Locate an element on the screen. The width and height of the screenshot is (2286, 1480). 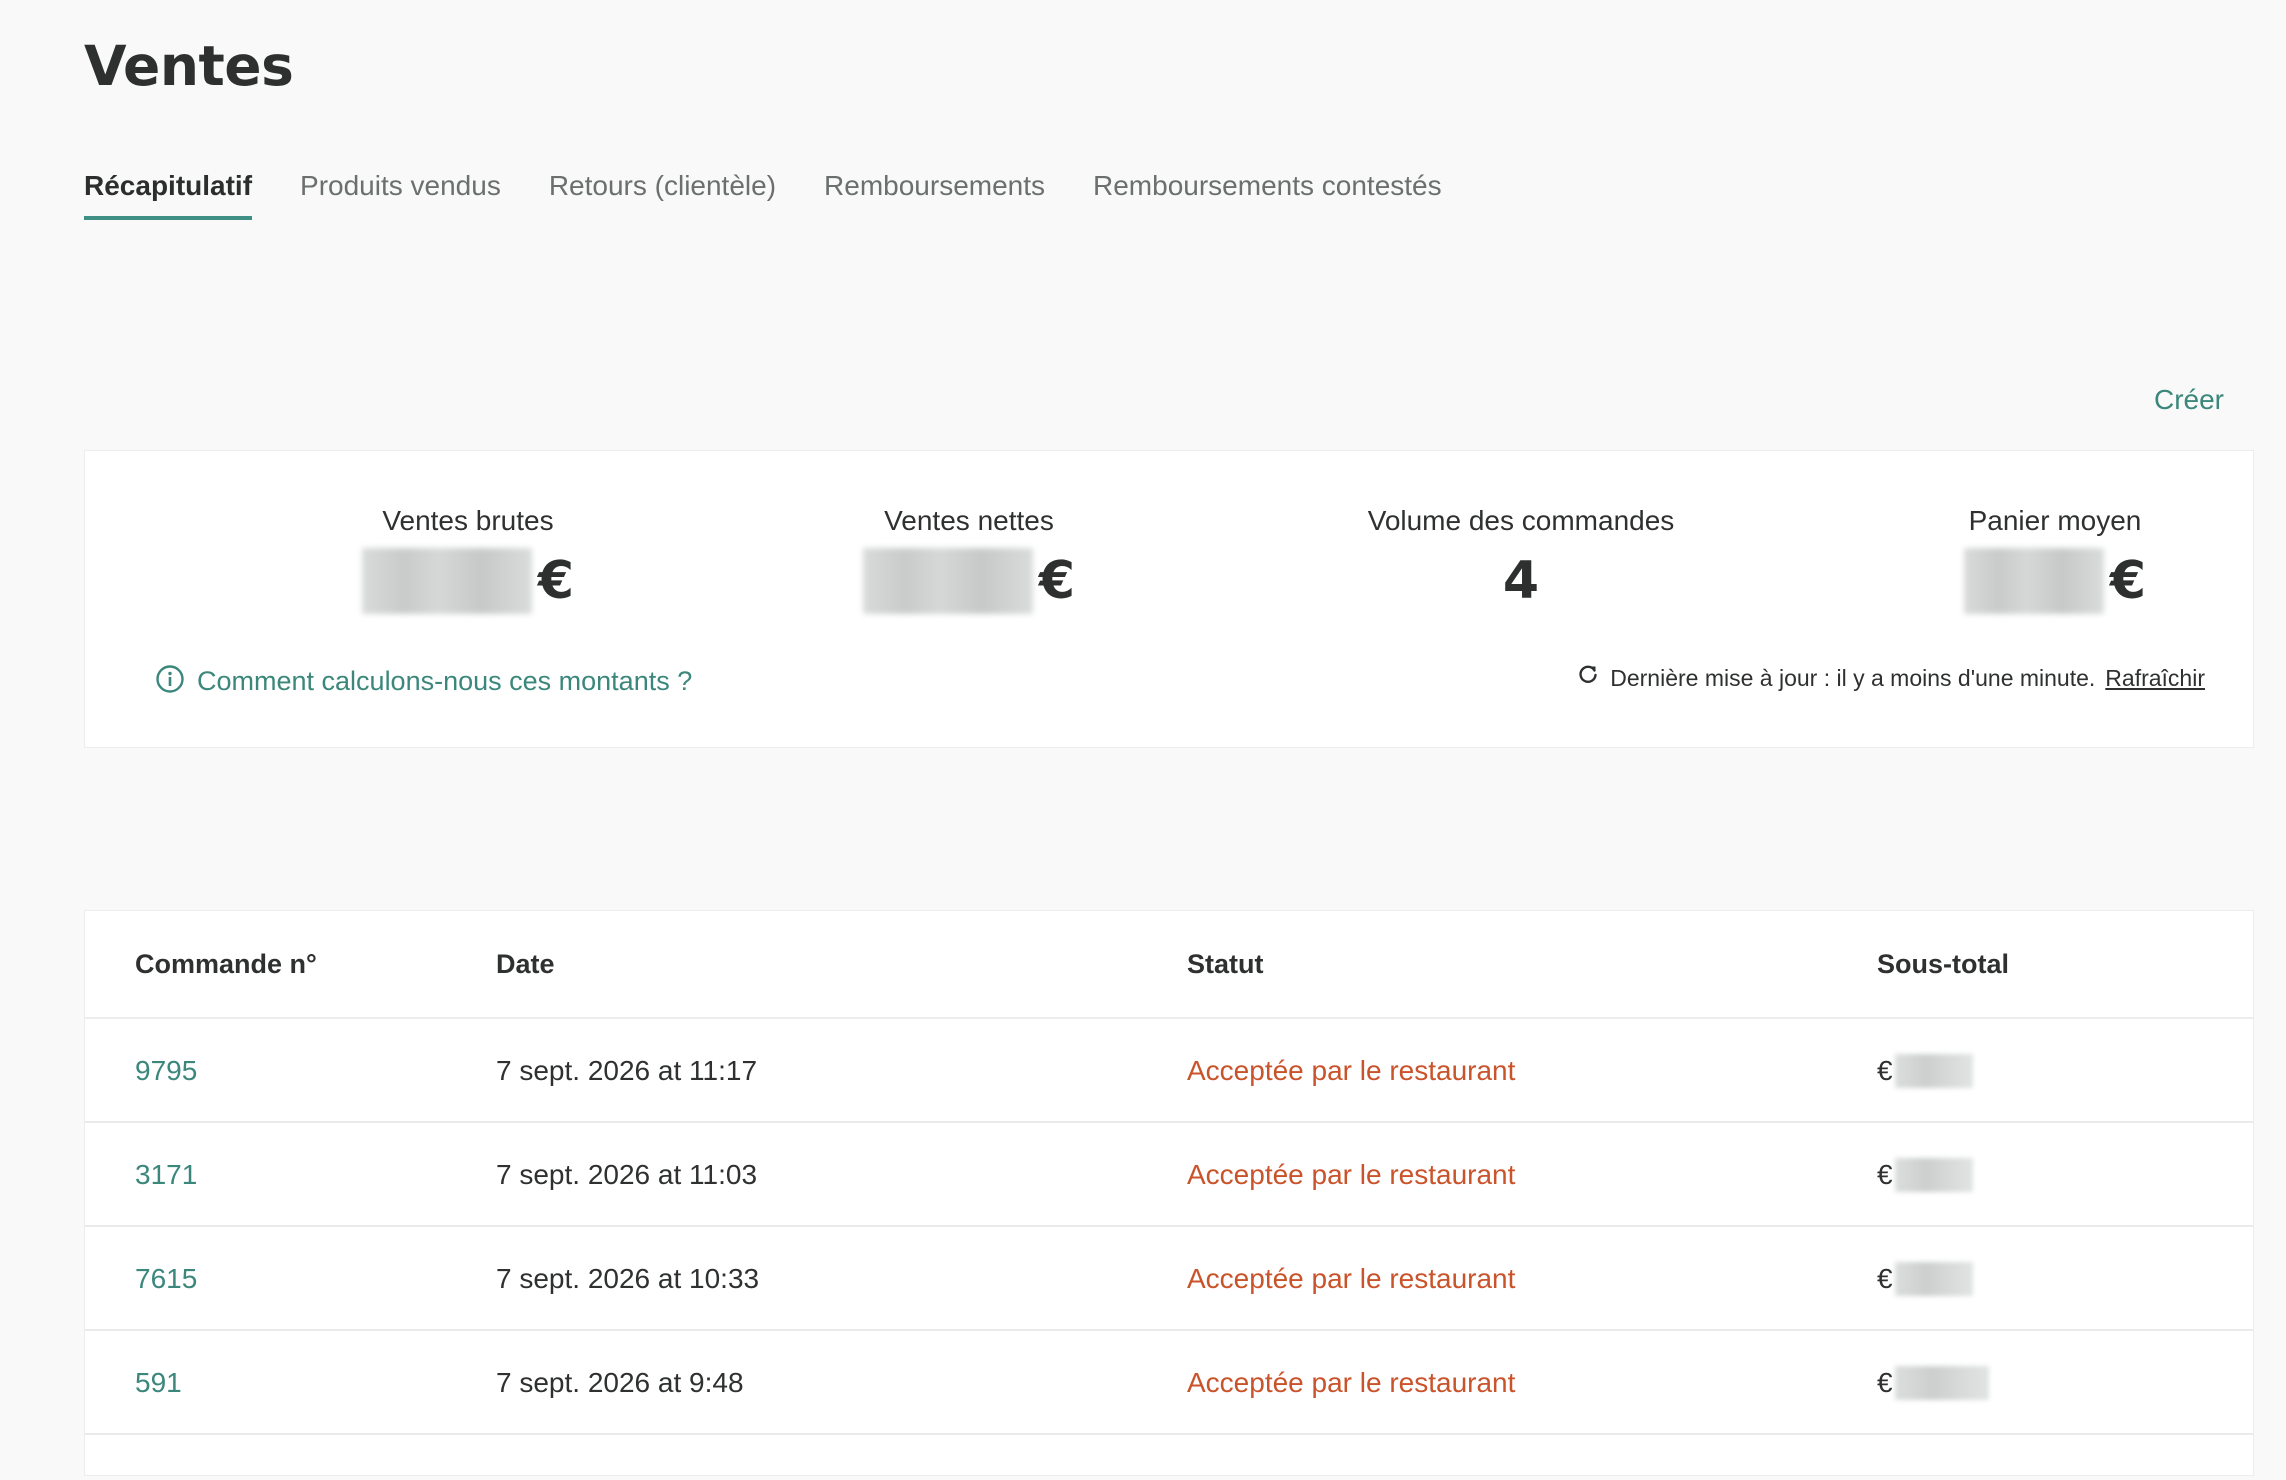
order-date: 7 sept. 2026 at 11:03 is located at coordinates (627, 1174).